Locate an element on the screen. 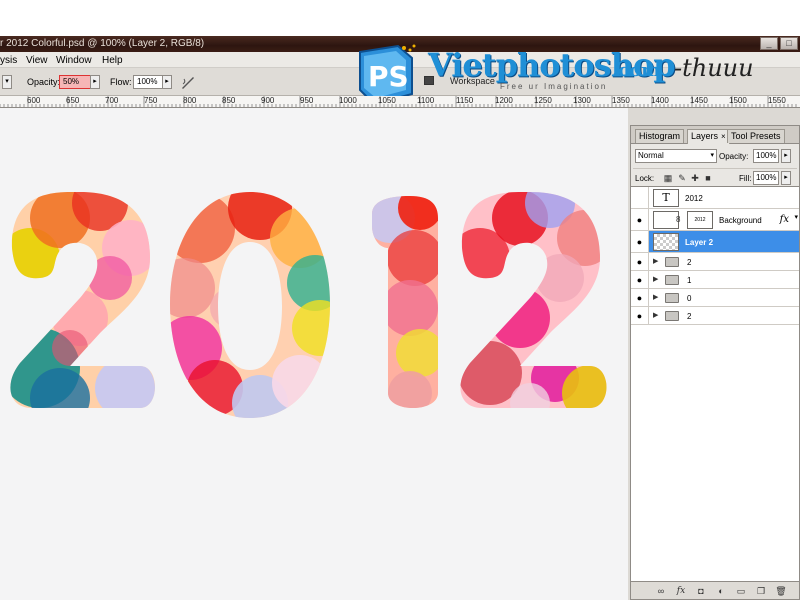 The width and height of the screenshot is (800, 600). opacity-slider-button: ▸ is located at coordinates (95, 82).